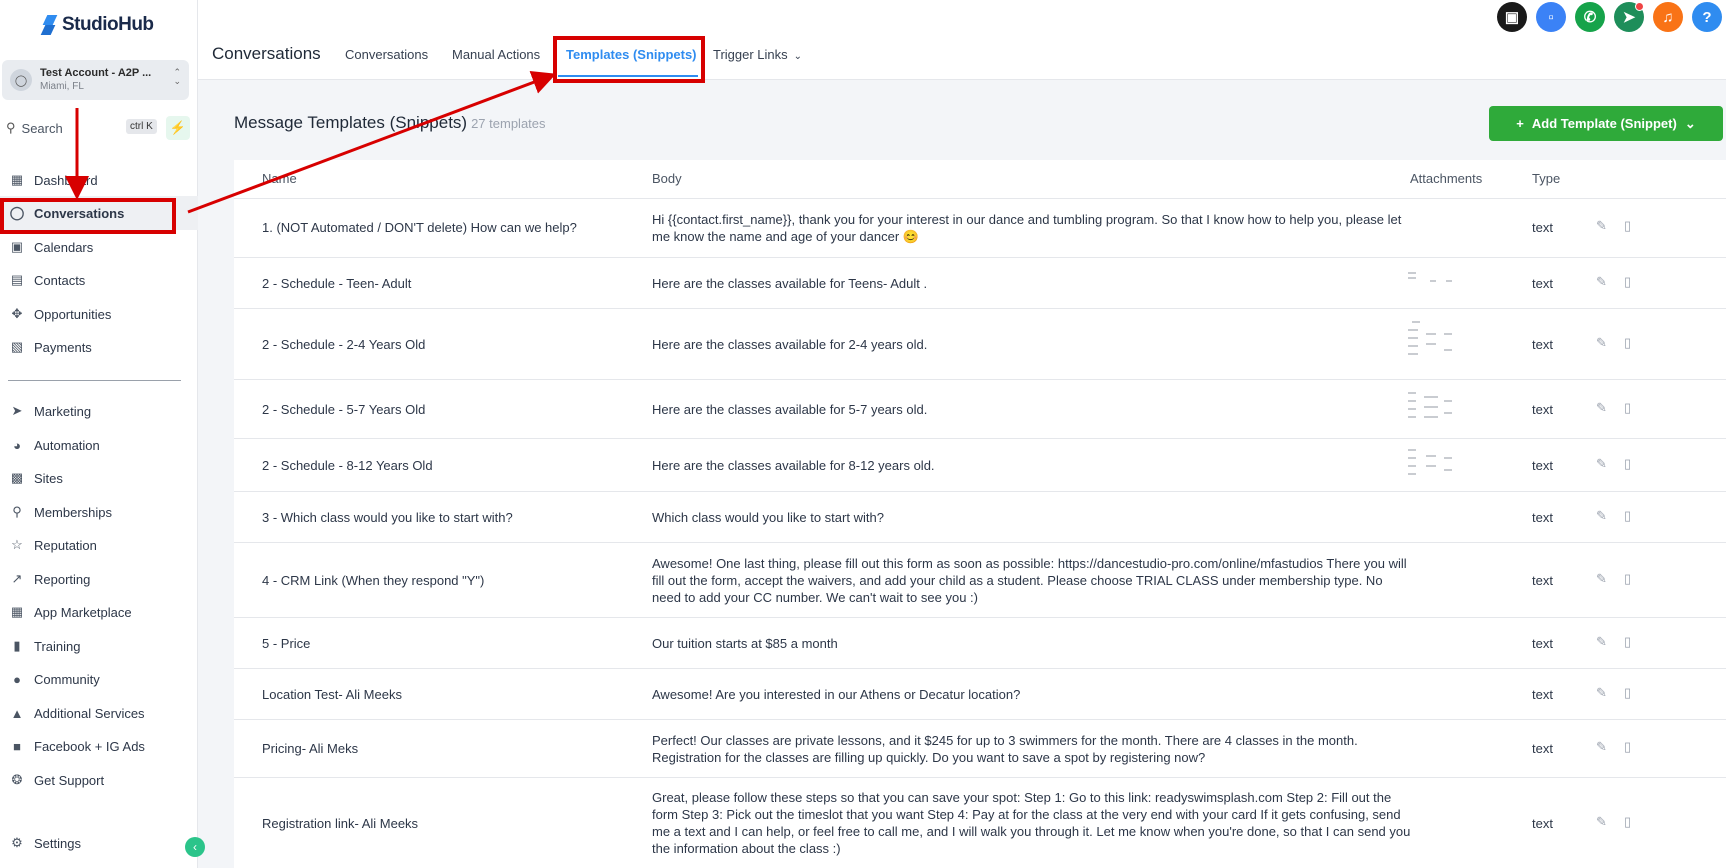 This screenshot has width=1726, height=868. I want to click on annotation-arrows, so click(311, 142).